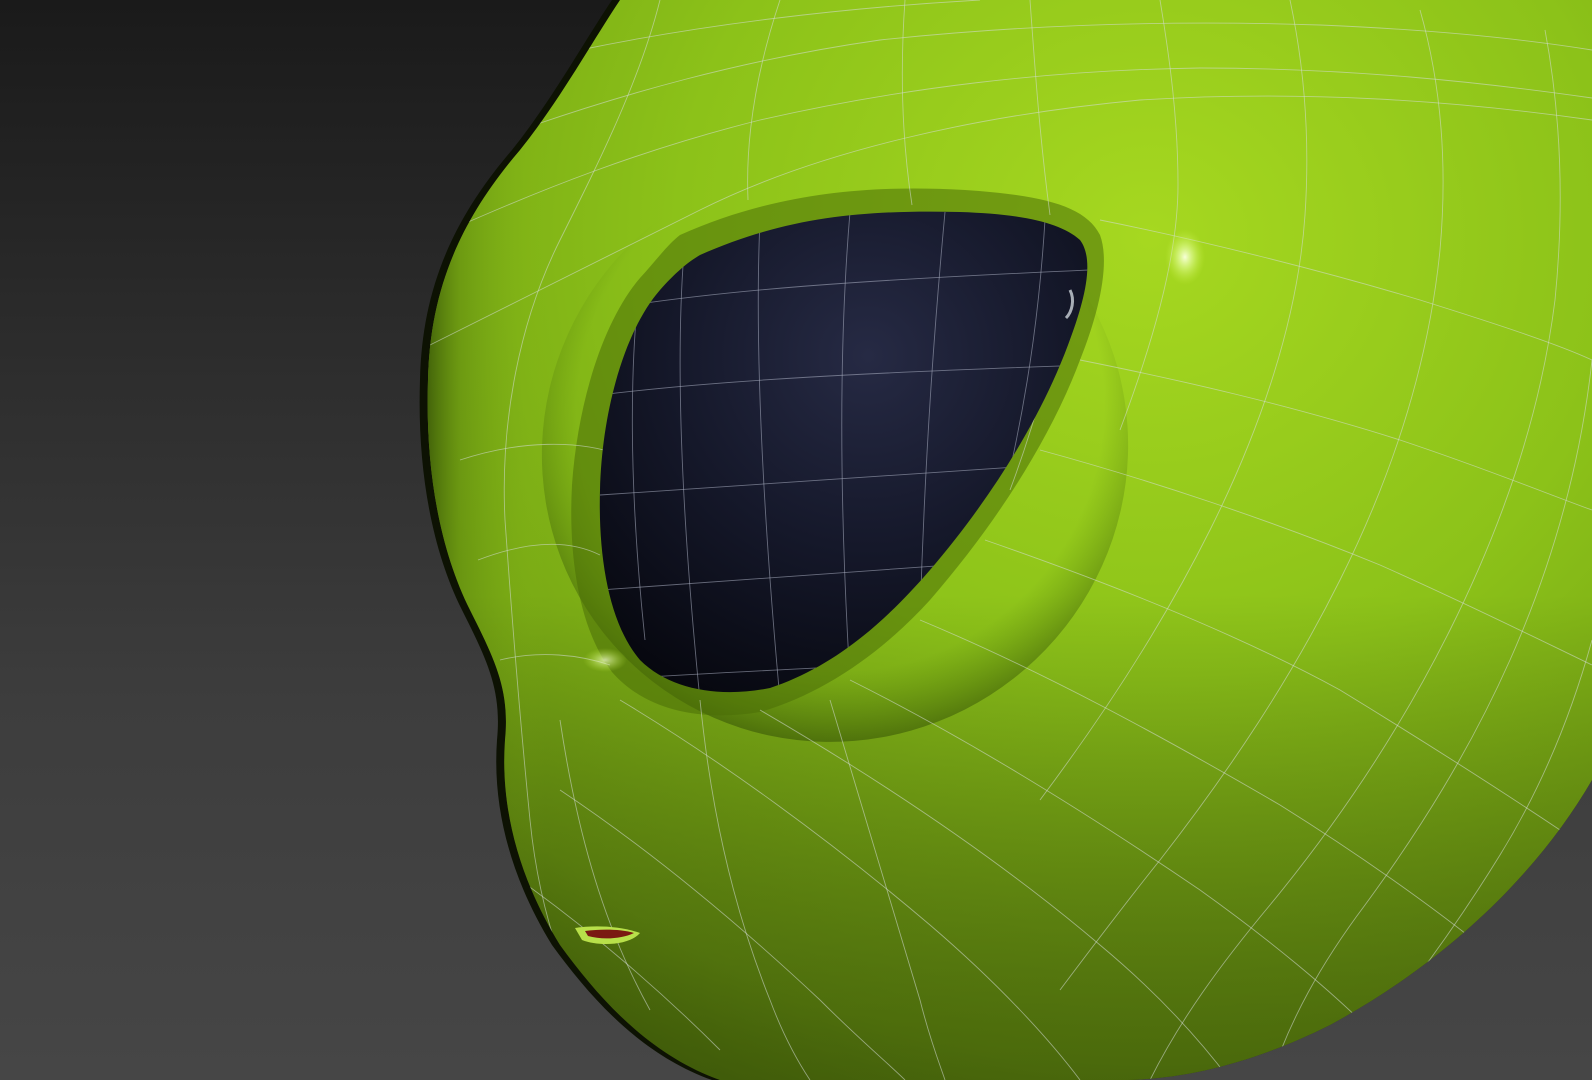 The width and height of the screenshot is (1592, 1080). Describe the element at coordinates (1185, 257) in the screenshot. I see `specular-highlight` at that location.